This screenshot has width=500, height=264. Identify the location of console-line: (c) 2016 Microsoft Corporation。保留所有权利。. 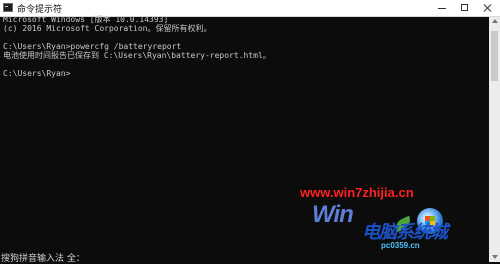
(107, 28).